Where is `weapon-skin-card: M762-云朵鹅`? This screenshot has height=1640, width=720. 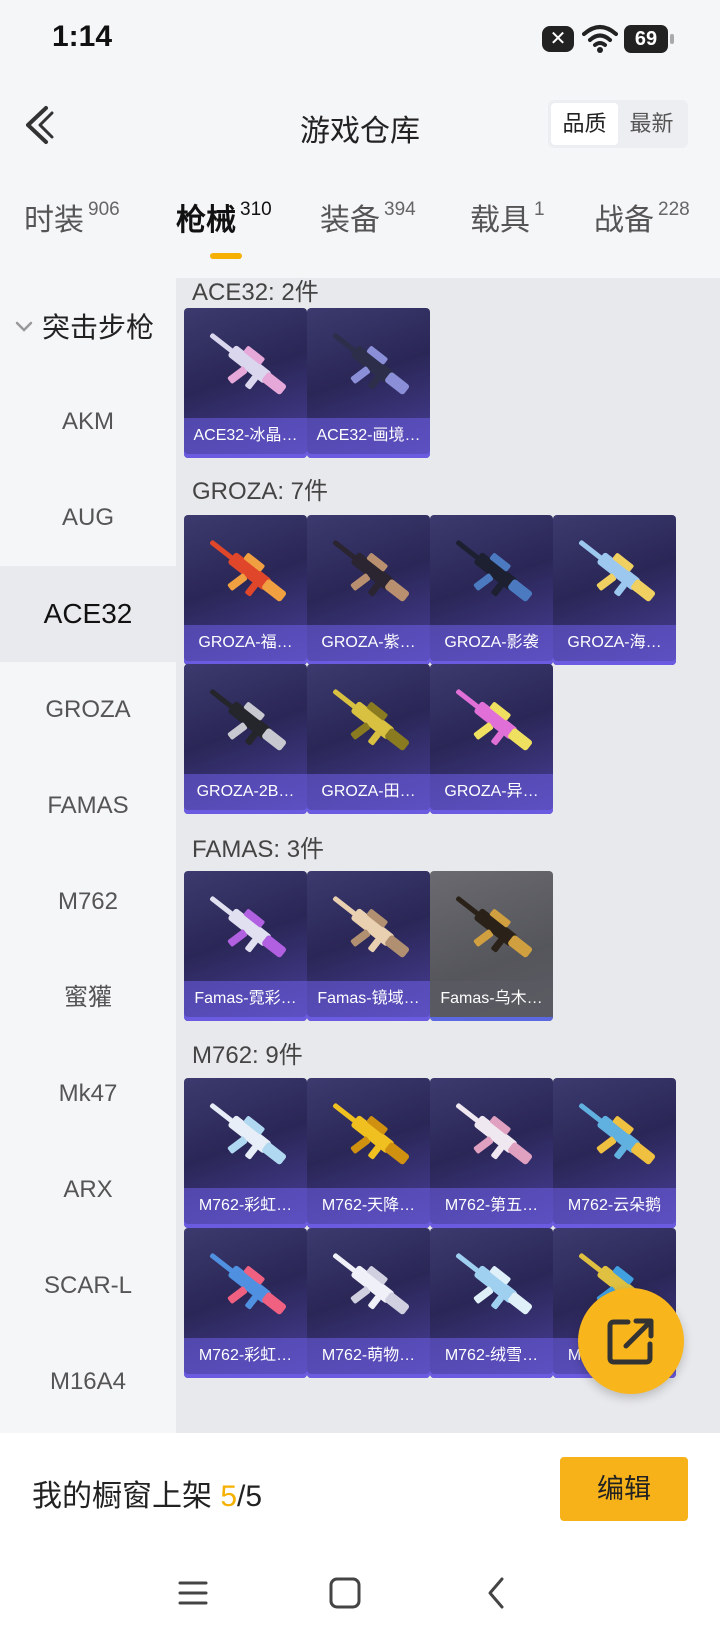 weapon-skin-card: M762-云朵鹅 is located at coordinates (614, 1153).